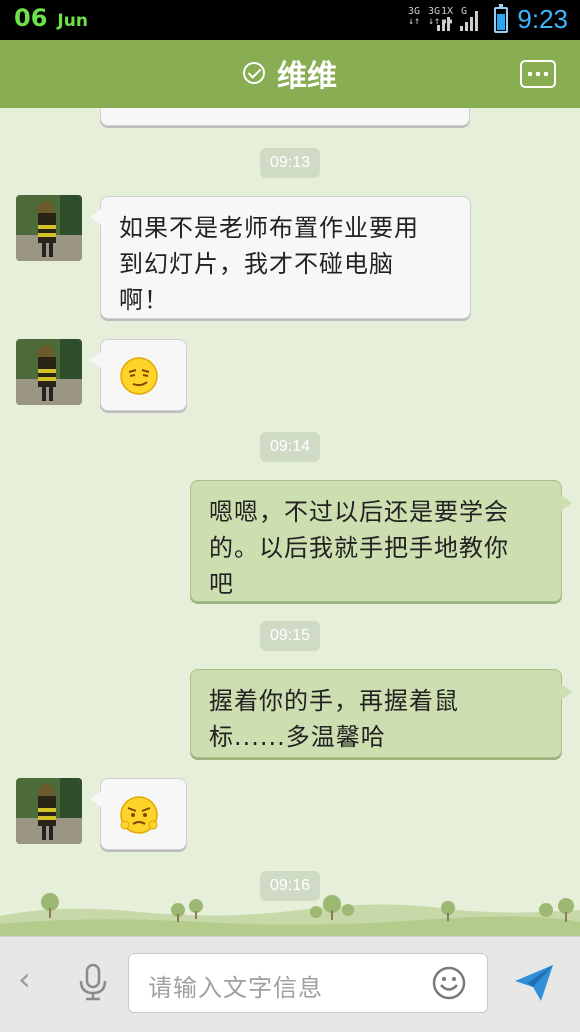 This screenshot has height=1032, width=580. I want to click on message-line: 的。以后我就手把手地教你, so click(359, 548).